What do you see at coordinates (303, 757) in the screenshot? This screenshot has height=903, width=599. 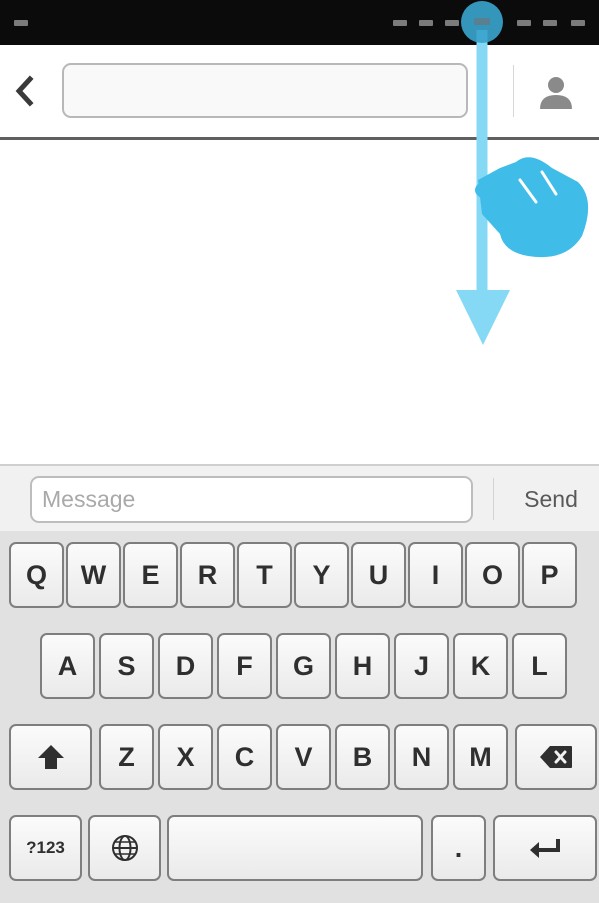 I see `key-v: V` at bounding box center [303, 757].